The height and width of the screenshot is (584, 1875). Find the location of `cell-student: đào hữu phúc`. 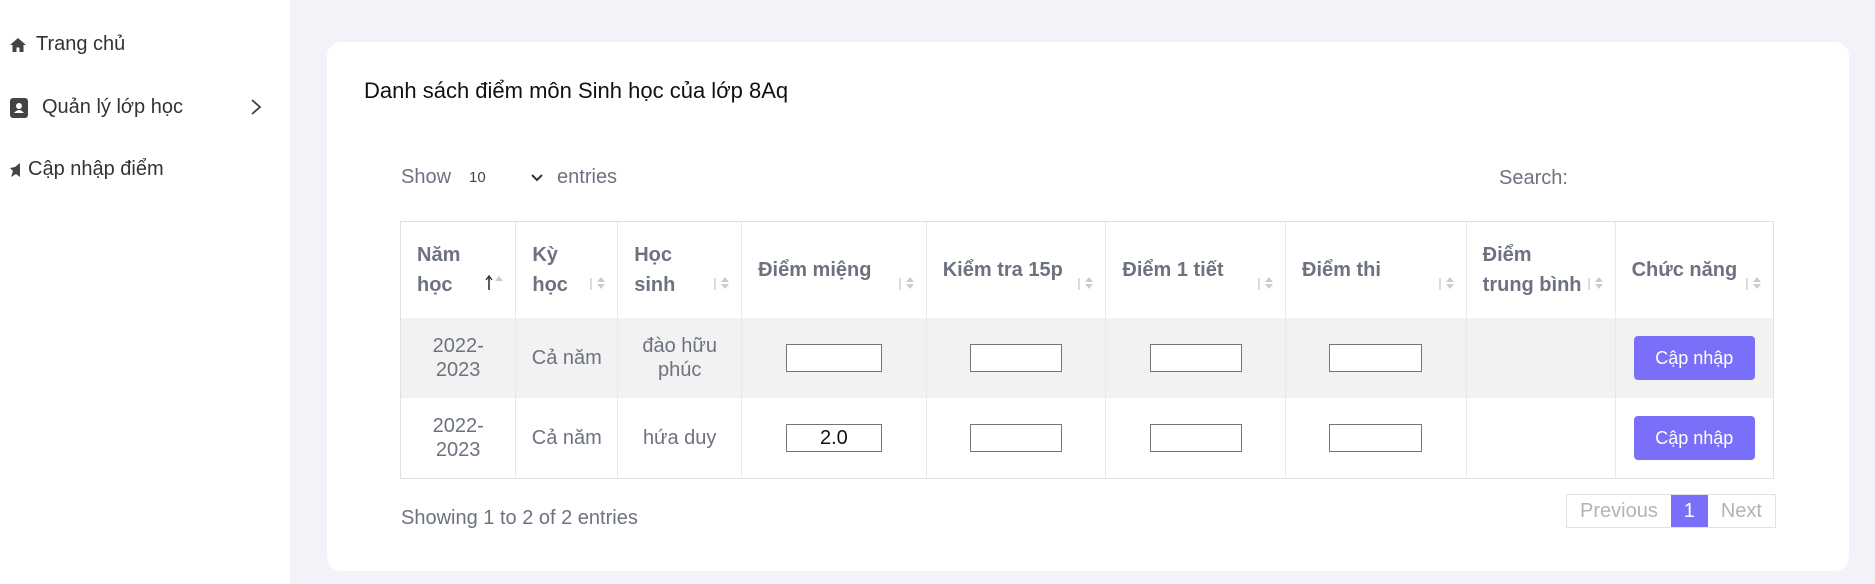

cell-student: đào hữu phúc is located at coordinates (680, 358).